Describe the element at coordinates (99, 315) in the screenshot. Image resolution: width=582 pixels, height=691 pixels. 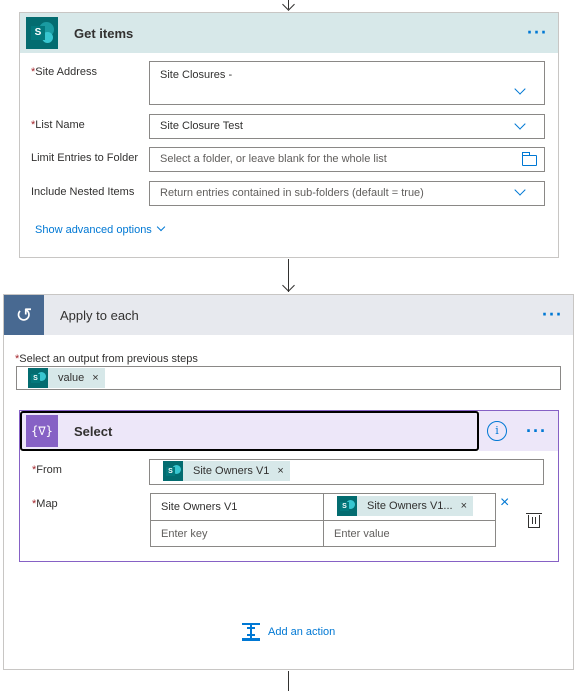
I see `apply-to-each-title: Apply to each` at that location.